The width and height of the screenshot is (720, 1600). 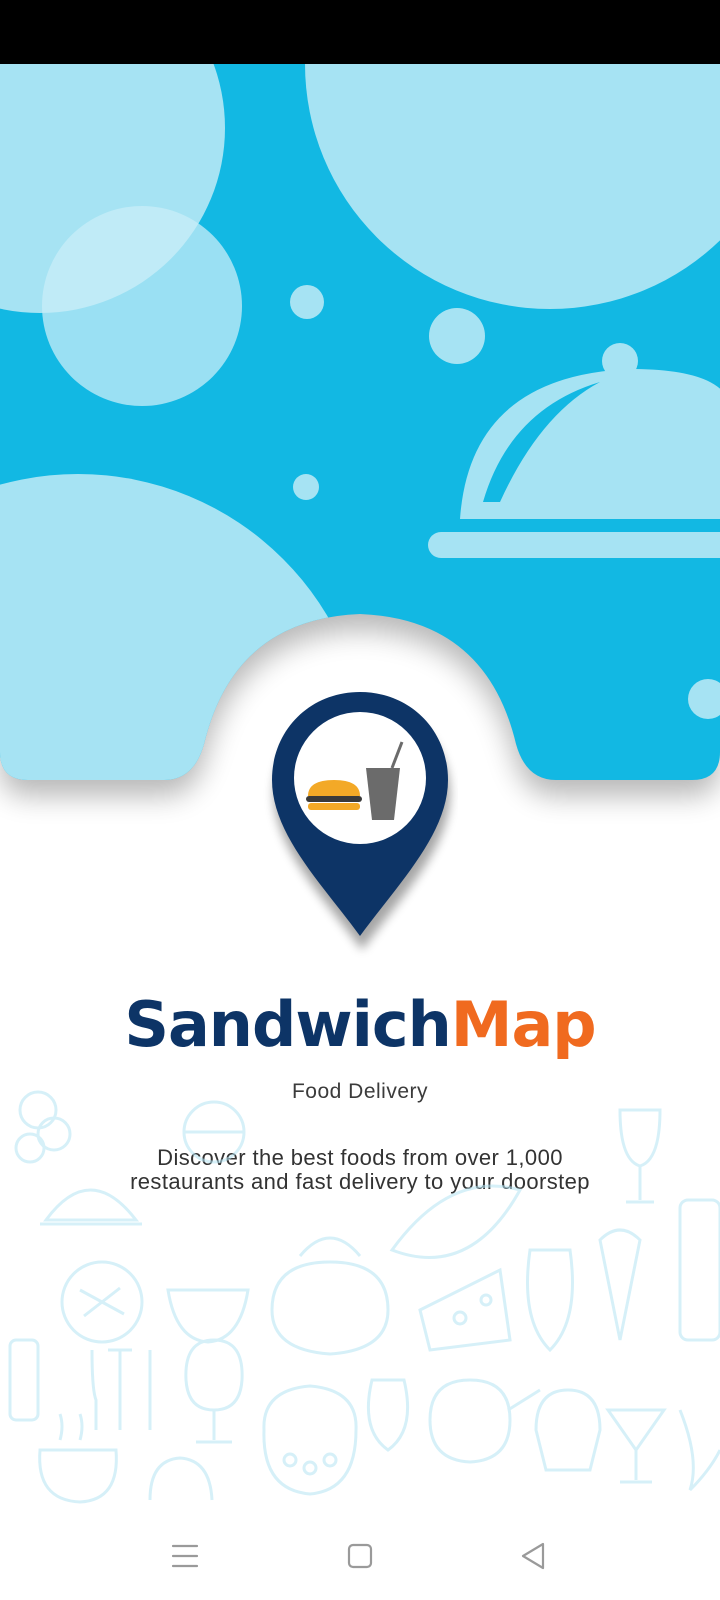 What do you see at coordinates (334, 795) in the screenshot?
I see `burger-icon` at bounding box center [334, 795].